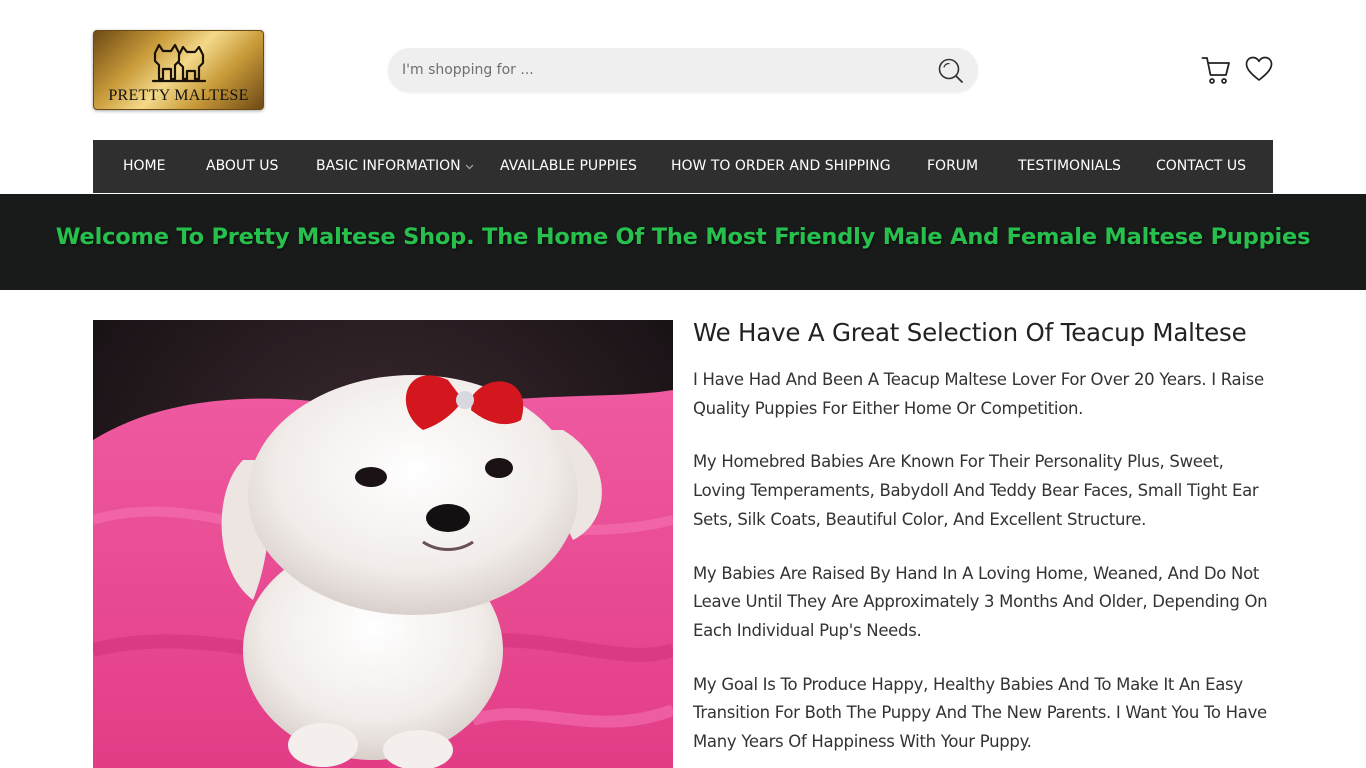 This screenshot has width=1366, height=768. What do you see at coordinates (242, 166) in the screenshot?
I see `nav-item-about-us: ABOUT US` at bounding box center [242, 166].